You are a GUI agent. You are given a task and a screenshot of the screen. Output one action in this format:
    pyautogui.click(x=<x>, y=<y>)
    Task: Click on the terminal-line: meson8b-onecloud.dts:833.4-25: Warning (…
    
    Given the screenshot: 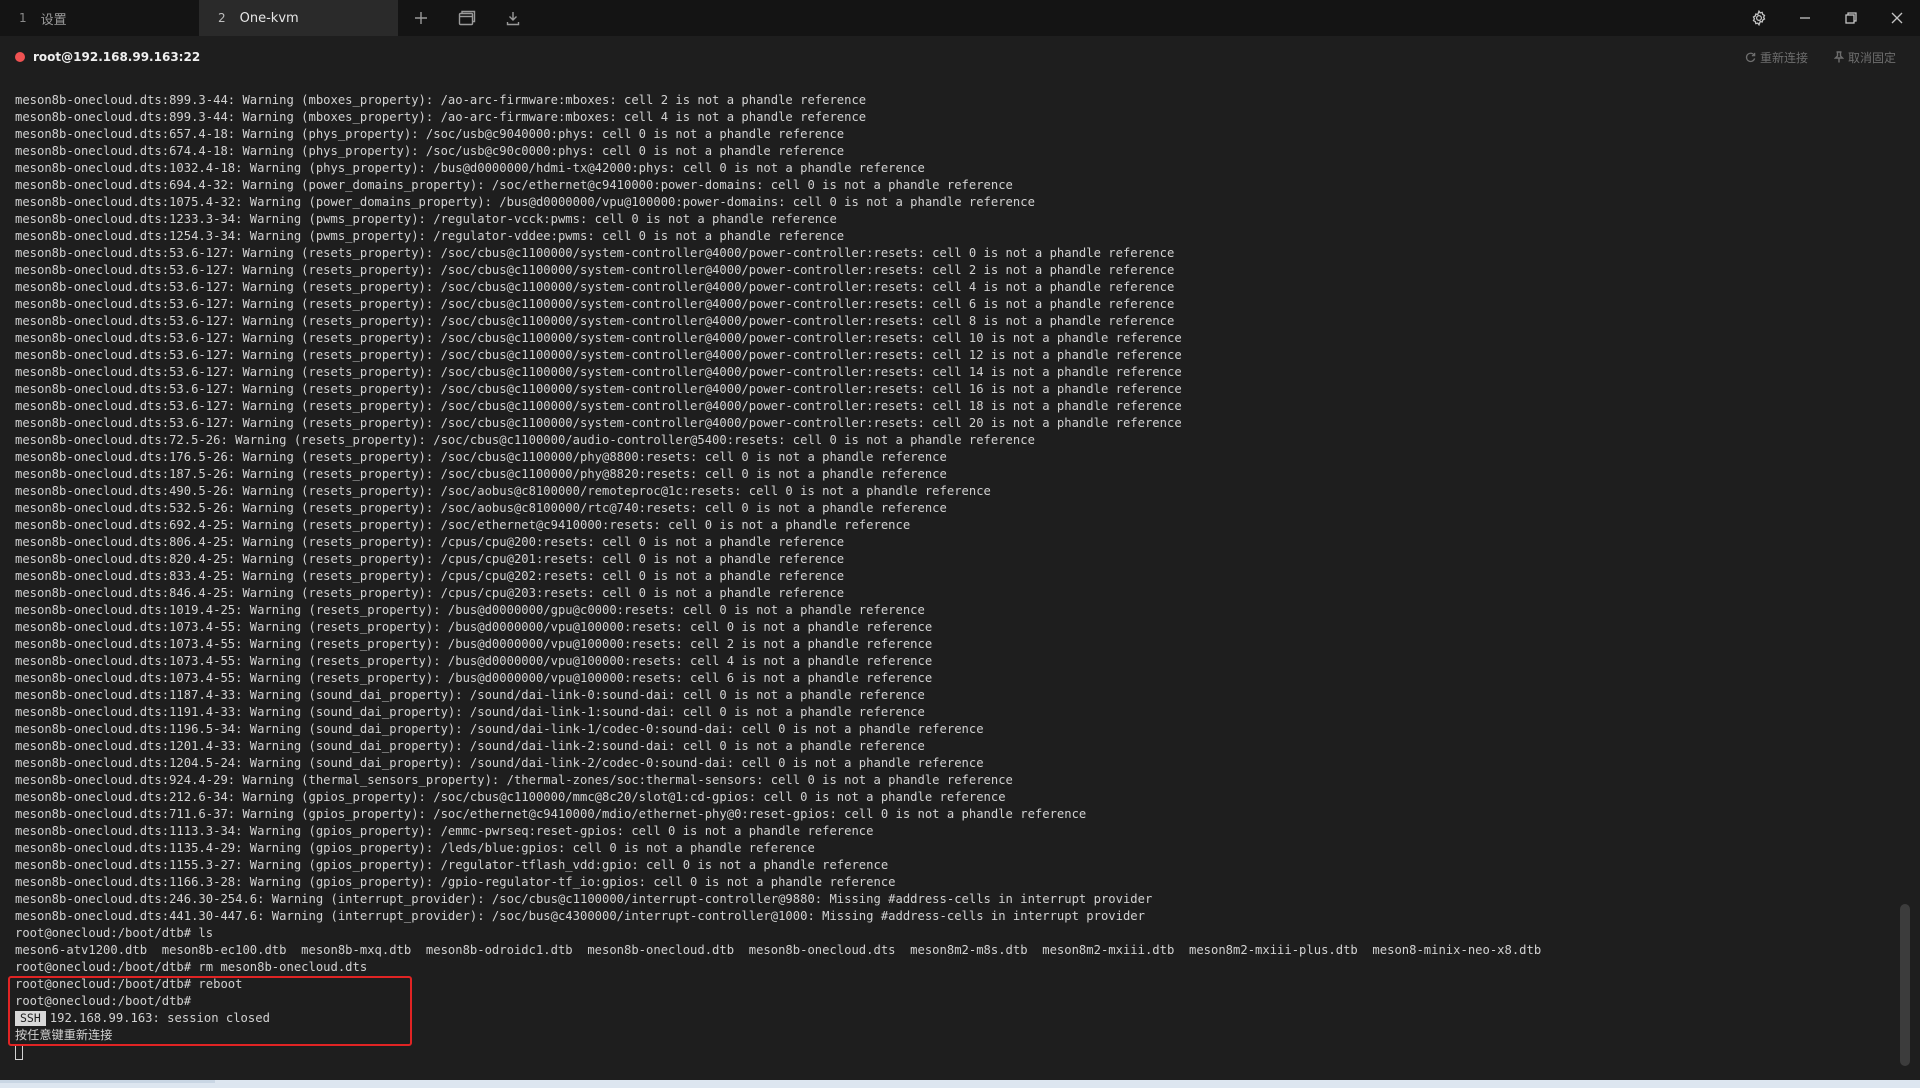 What is the action you would take?
    pyautogui.click(x=430, y=576)
    